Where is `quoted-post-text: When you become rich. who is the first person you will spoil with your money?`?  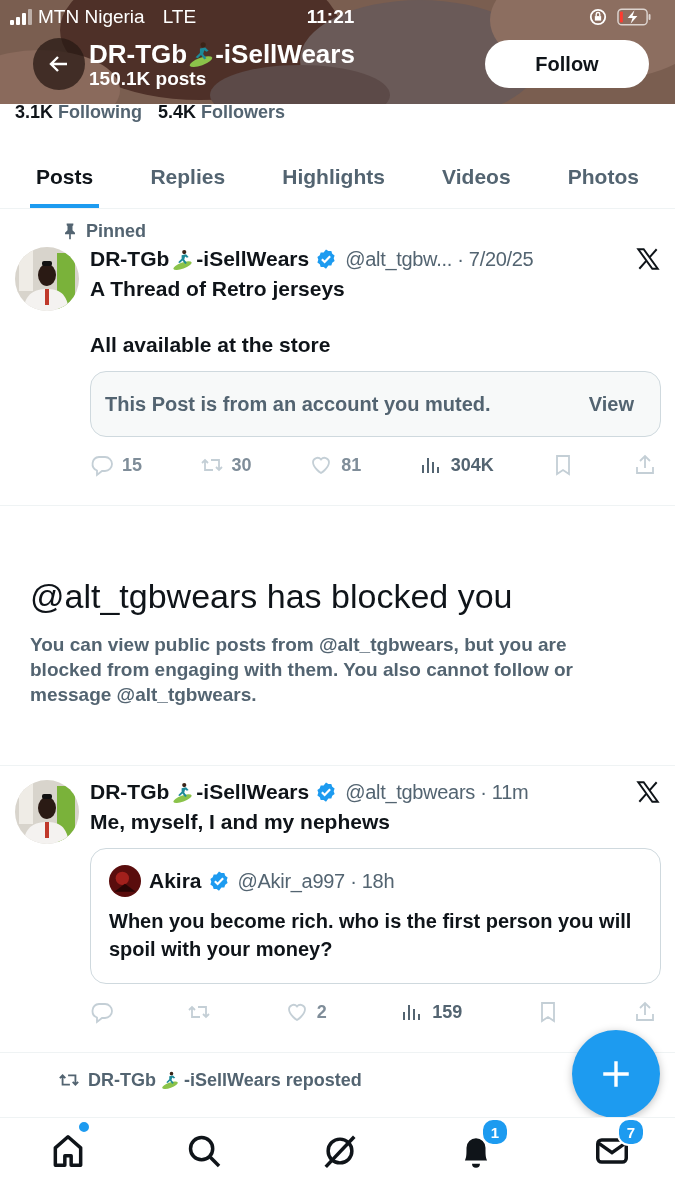 quoted-post-text: When you become rich. who is the first person you will spoil with your money? is located at coordinates (371, 935).